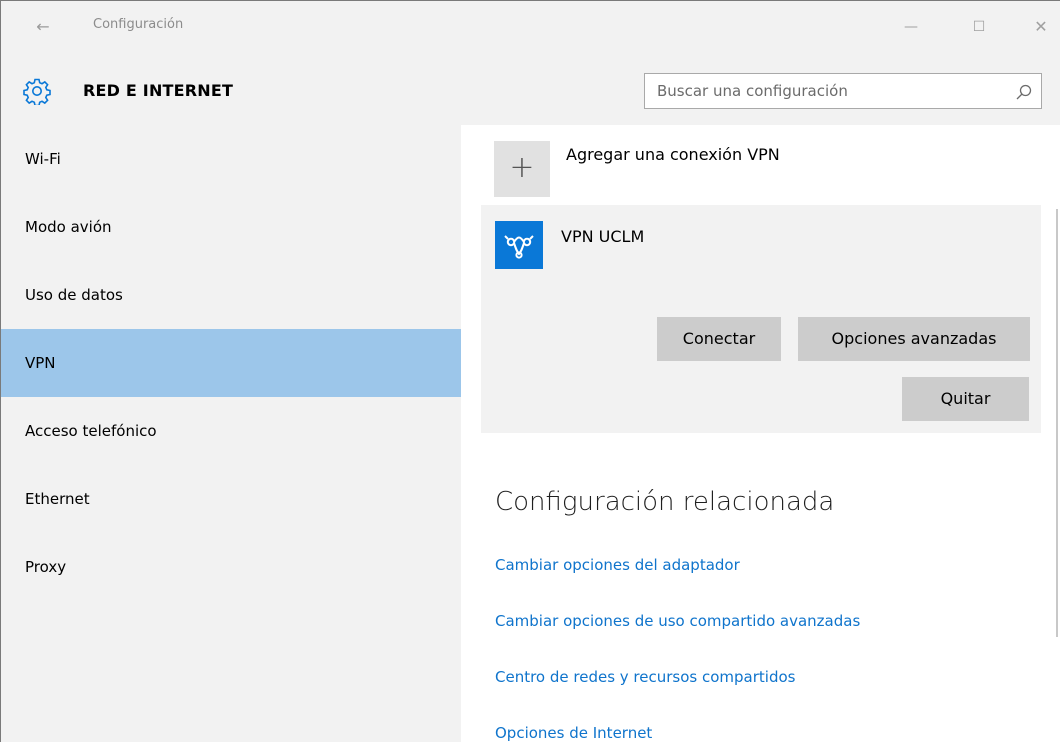  I want to click on minimize-icon: —, so click(911, 27).